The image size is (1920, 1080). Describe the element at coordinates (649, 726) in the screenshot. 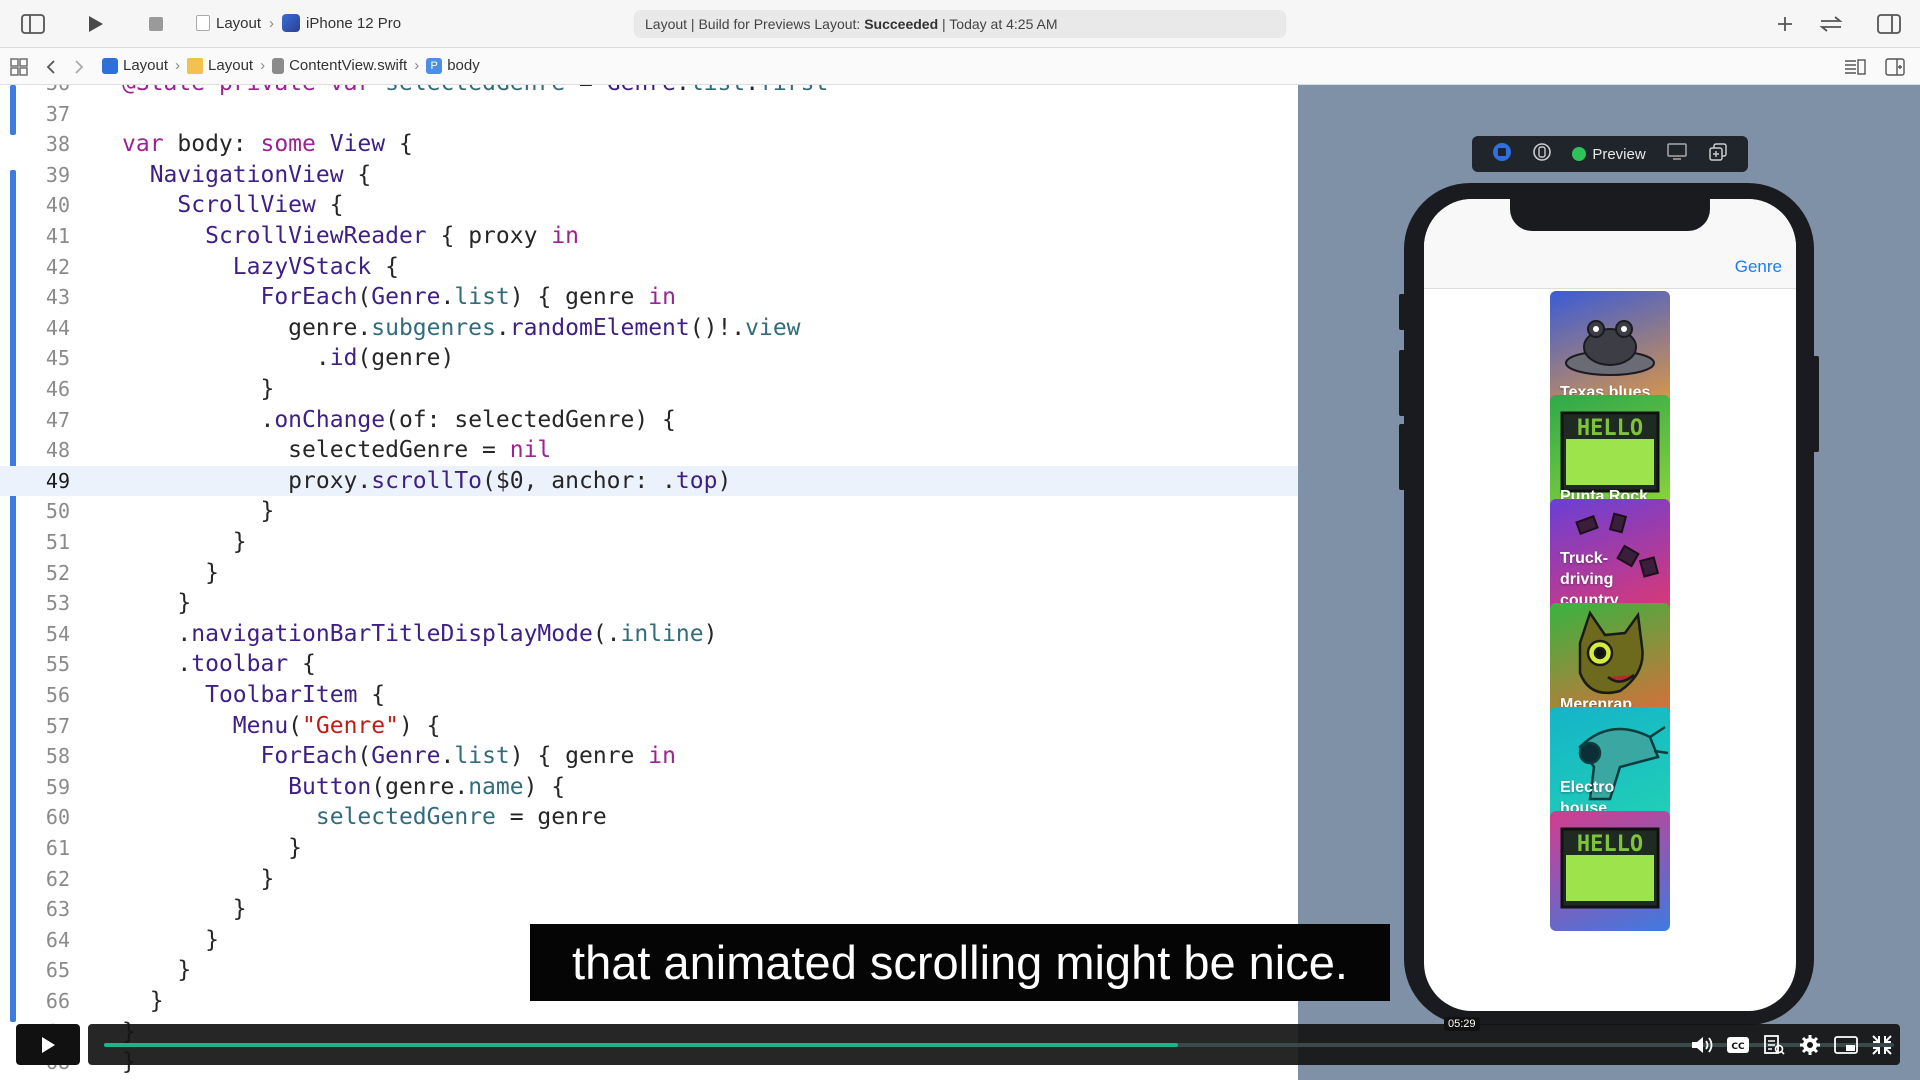

I see `code-line: 57 Menu("Genre") {` at that location.